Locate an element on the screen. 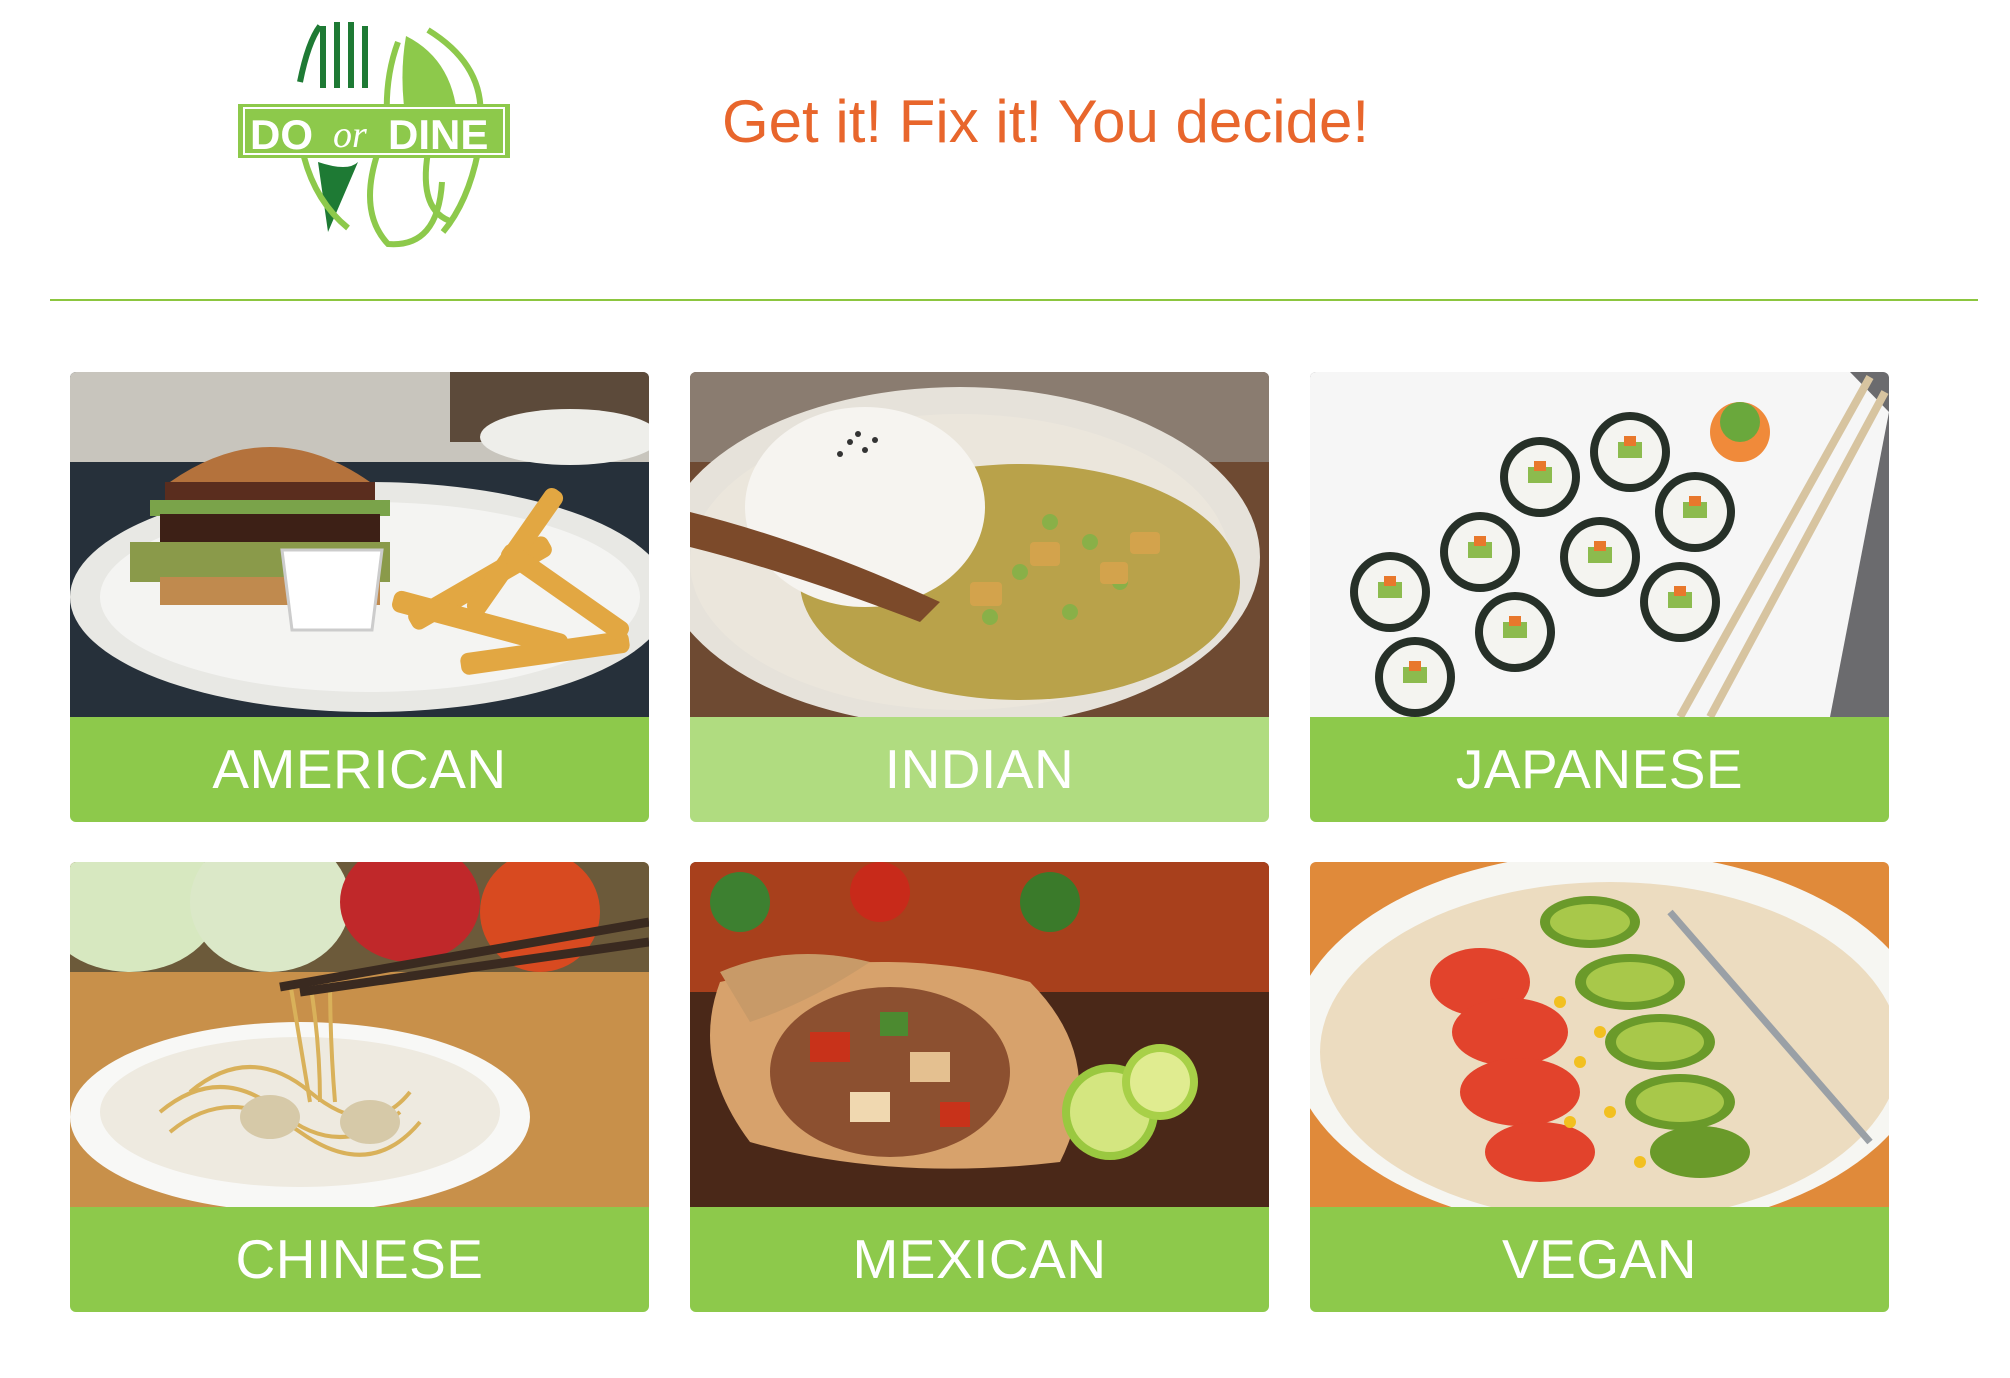 Image resolution: width=2010 pixels, height=1378 pixels. cuisine-card-japanese: JAPANESE is located at coordinates (1599, 597).